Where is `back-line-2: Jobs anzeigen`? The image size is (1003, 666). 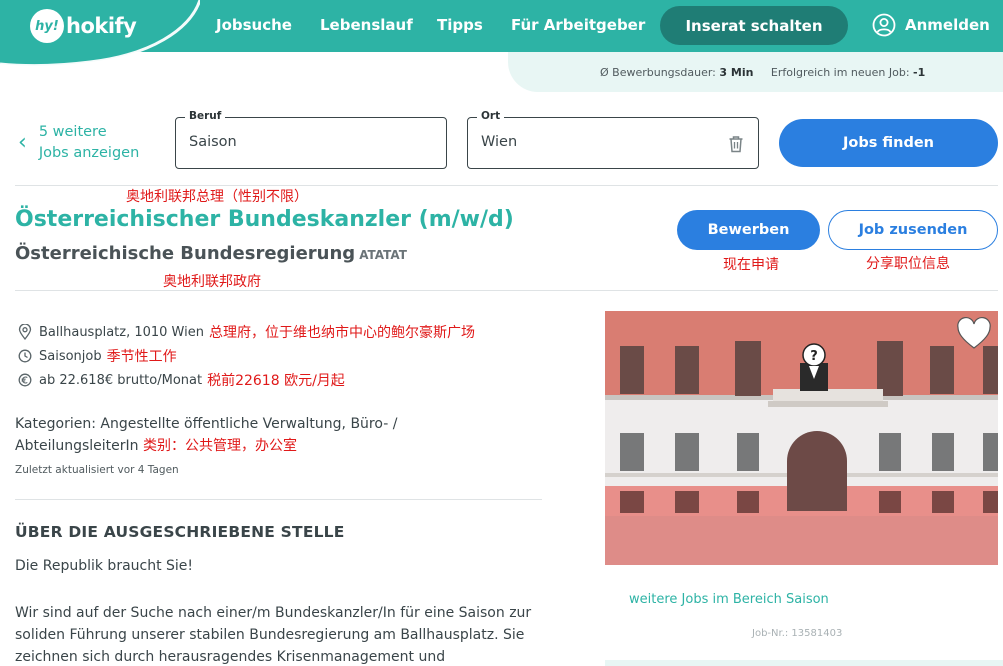
back-line-2: Jobs anzeigen is located at coordinates (89, 153).